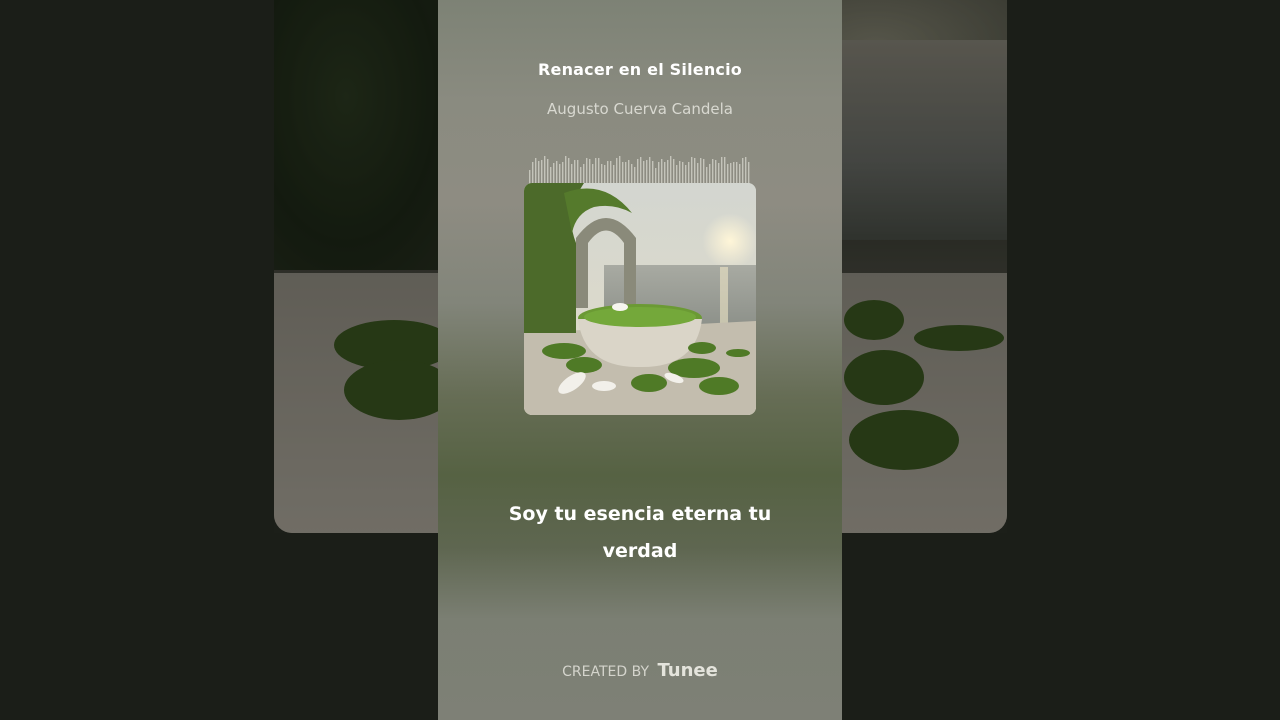 The height and width of the screenshot is (720, 1280). Describe the element at coordinates (640, 69) in the screenshot. I see `track-title: Renacer en el Silencio` at that location.